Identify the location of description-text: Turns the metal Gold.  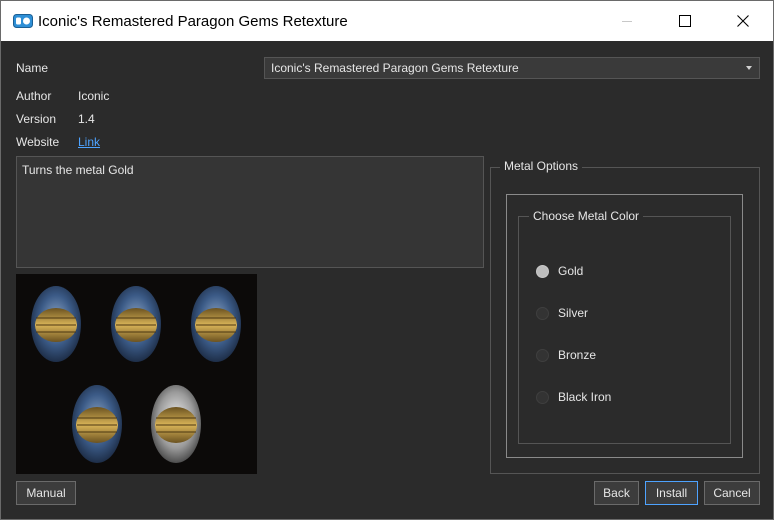
(78, 170).